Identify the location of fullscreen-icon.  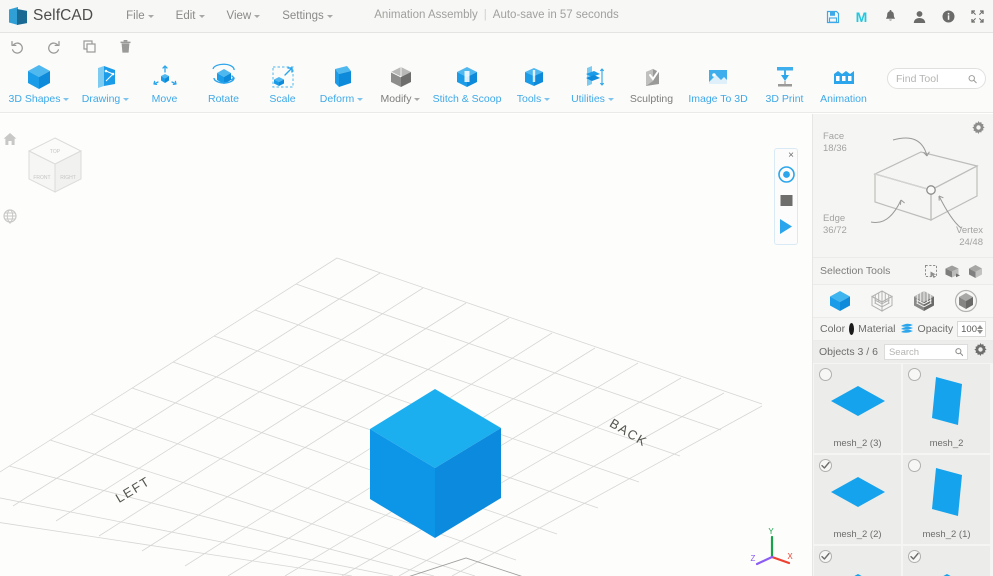
(977, 16).